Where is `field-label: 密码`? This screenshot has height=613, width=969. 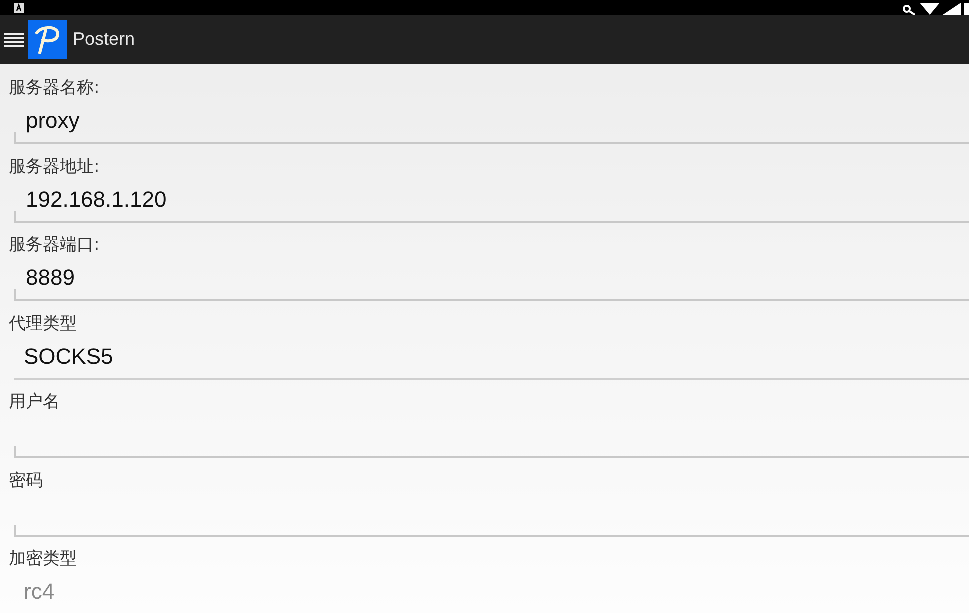 field-label: 密码 is located at coordinates (26, 481).